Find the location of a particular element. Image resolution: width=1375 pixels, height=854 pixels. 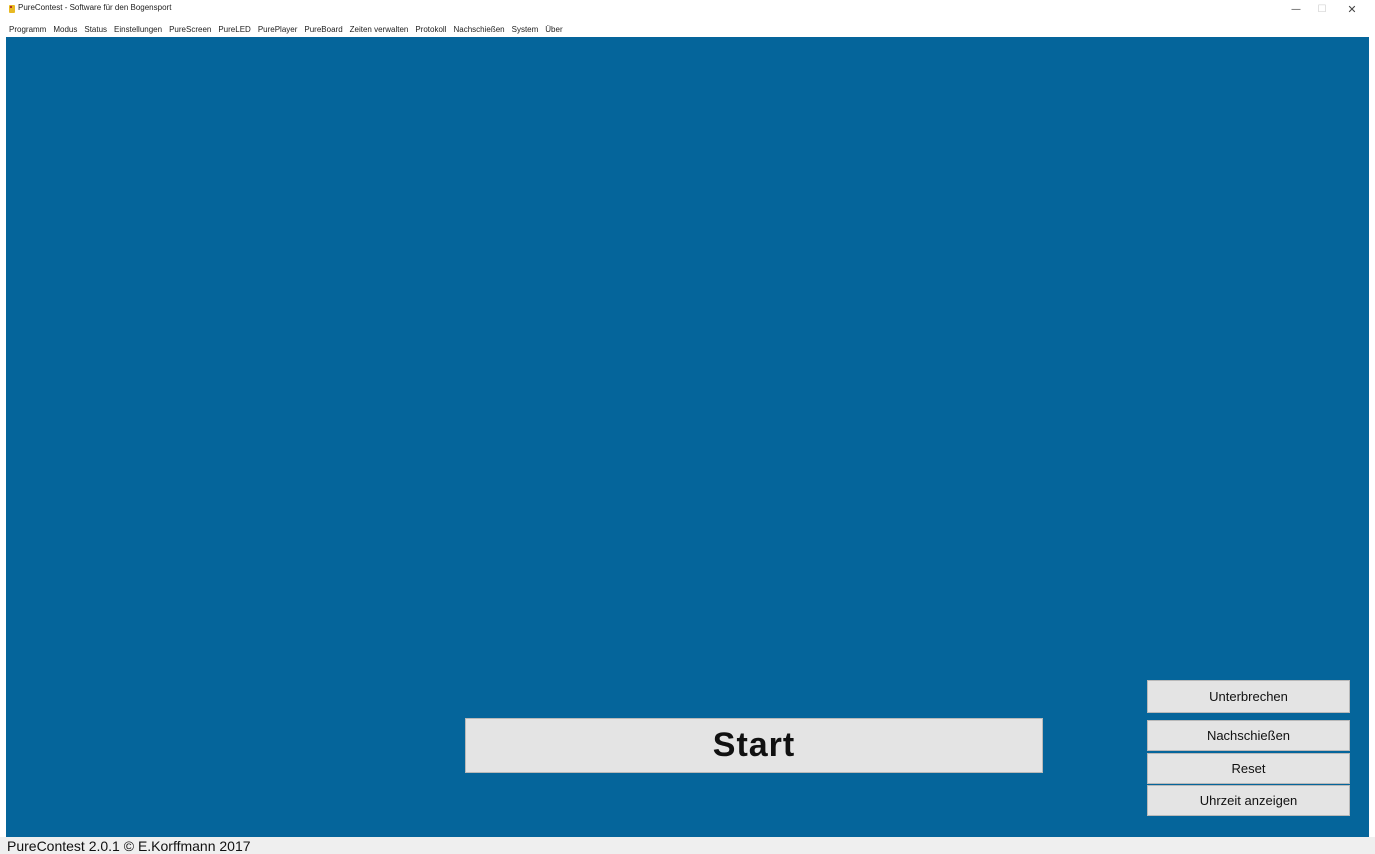

show-time-button: Uhrzeit anzeigen is located at coordinates (1248, 800).